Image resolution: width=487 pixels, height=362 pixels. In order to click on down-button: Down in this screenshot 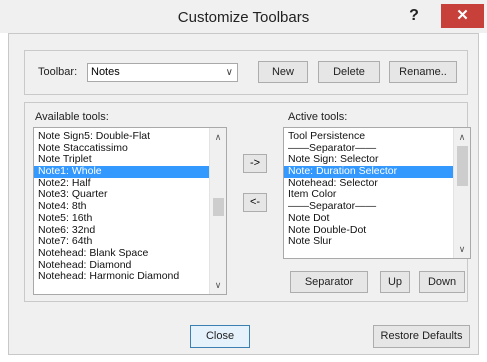, I will do `click(442, 282)`.